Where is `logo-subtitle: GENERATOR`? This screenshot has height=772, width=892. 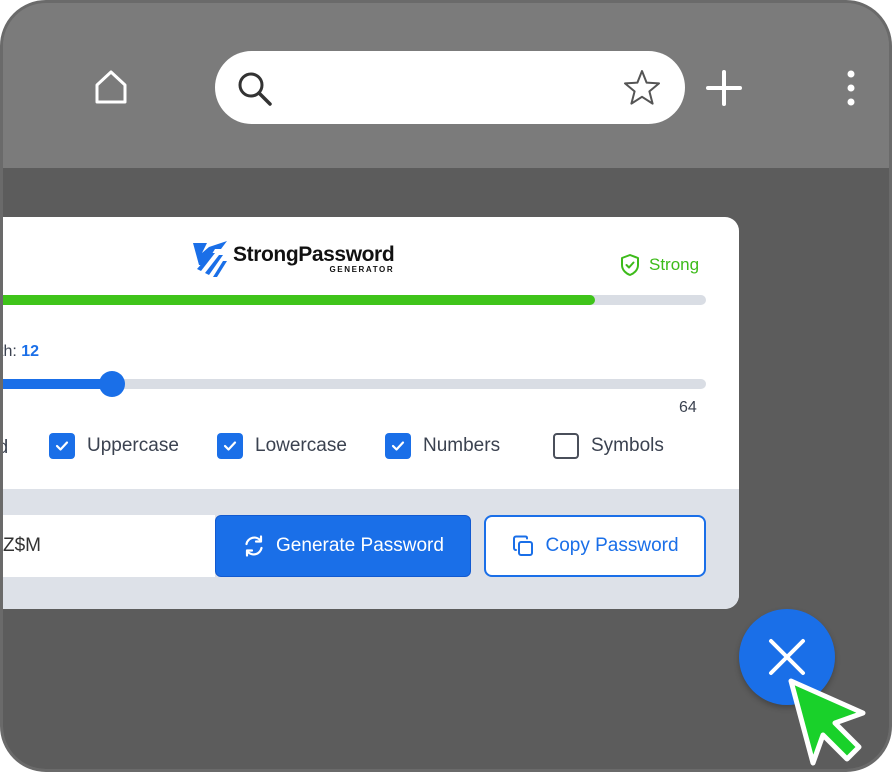 logo-subtitle: GENERATOR is located at coordinates (362, 269).